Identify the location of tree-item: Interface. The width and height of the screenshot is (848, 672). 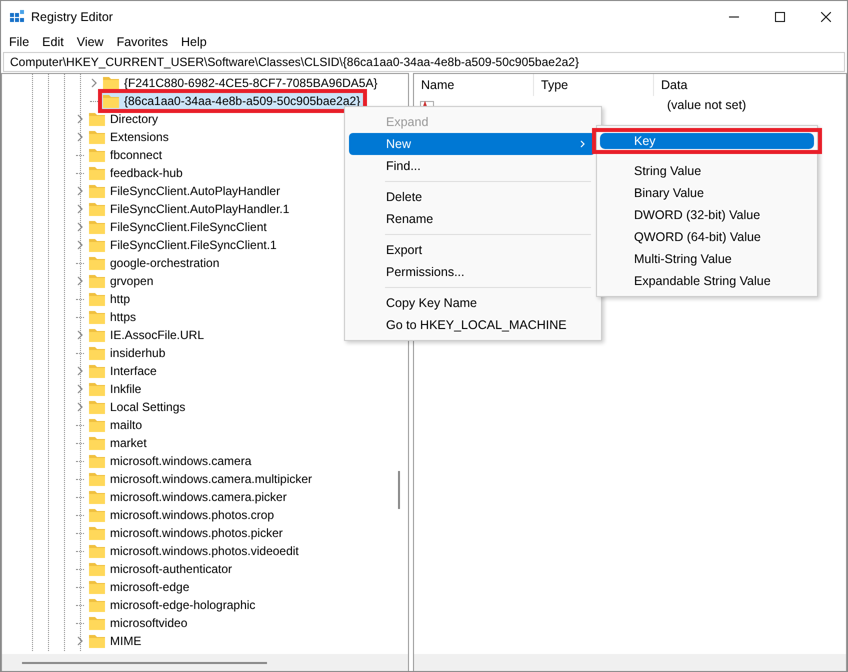
(124, 371).